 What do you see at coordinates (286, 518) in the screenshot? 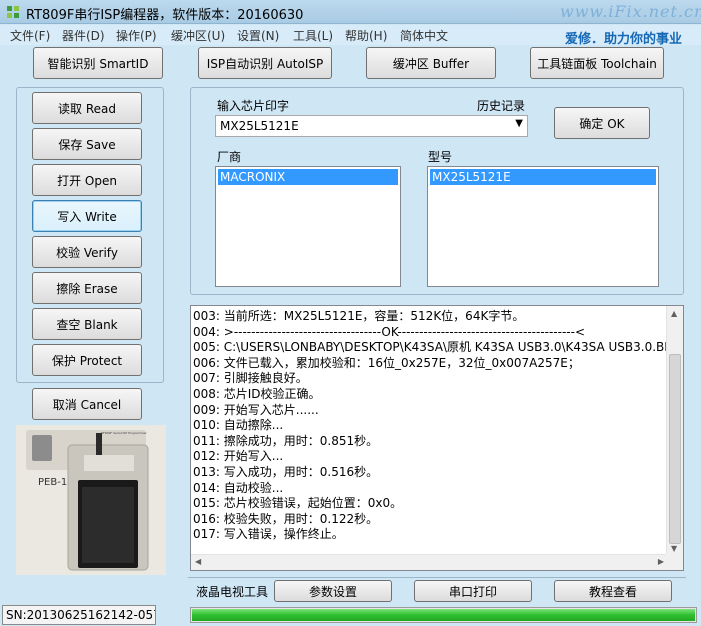
I see `log-line: 016: 校验失败，用时：0.122秒。` at bounding box center [286, 518].